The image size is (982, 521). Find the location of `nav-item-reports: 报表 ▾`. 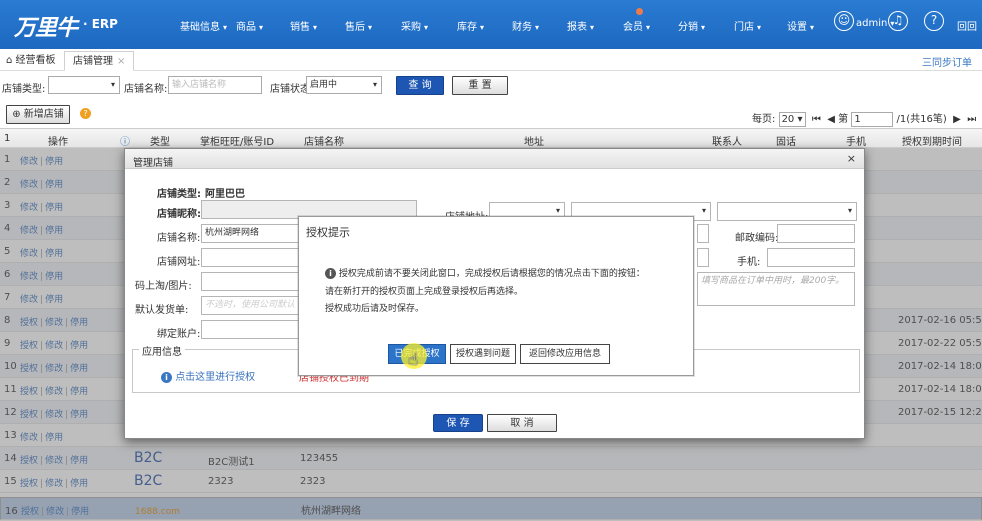

nav-item-reports: 报表 ▾ is located at coordinates (580, 25).